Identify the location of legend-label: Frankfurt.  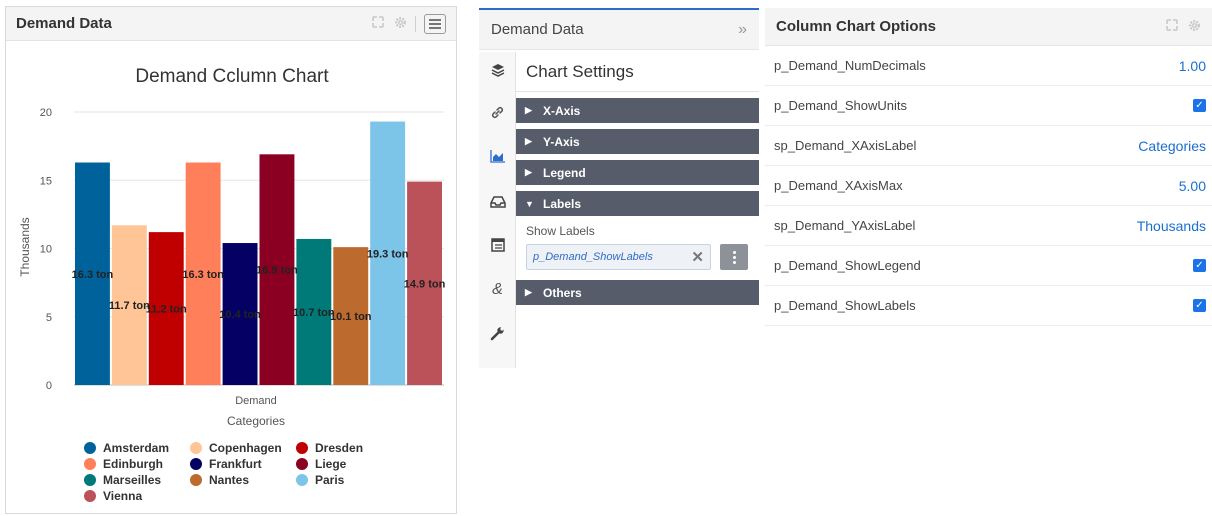
(235, 463).